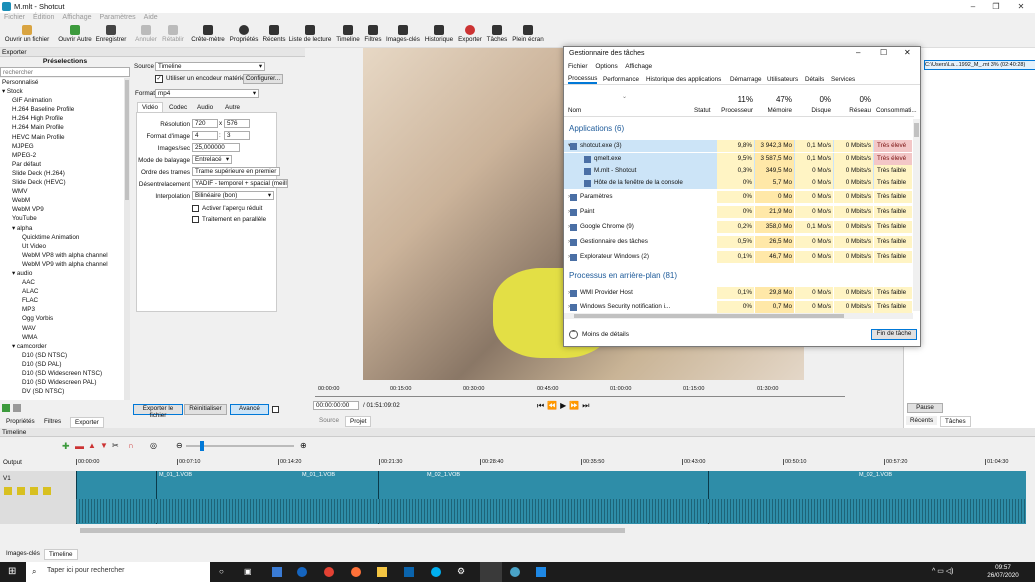 The image size is (1035, 582). Describe the element at coordinates (858, 52) in the screenshot. I see `tm-minimize-button: –` at that location.